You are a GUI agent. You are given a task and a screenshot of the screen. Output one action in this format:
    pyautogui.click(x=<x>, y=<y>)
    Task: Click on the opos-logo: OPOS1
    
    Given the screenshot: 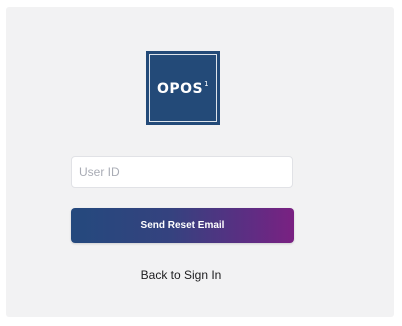 What is the action you would take?
    pyautogui.click(x=183, y=88)
    